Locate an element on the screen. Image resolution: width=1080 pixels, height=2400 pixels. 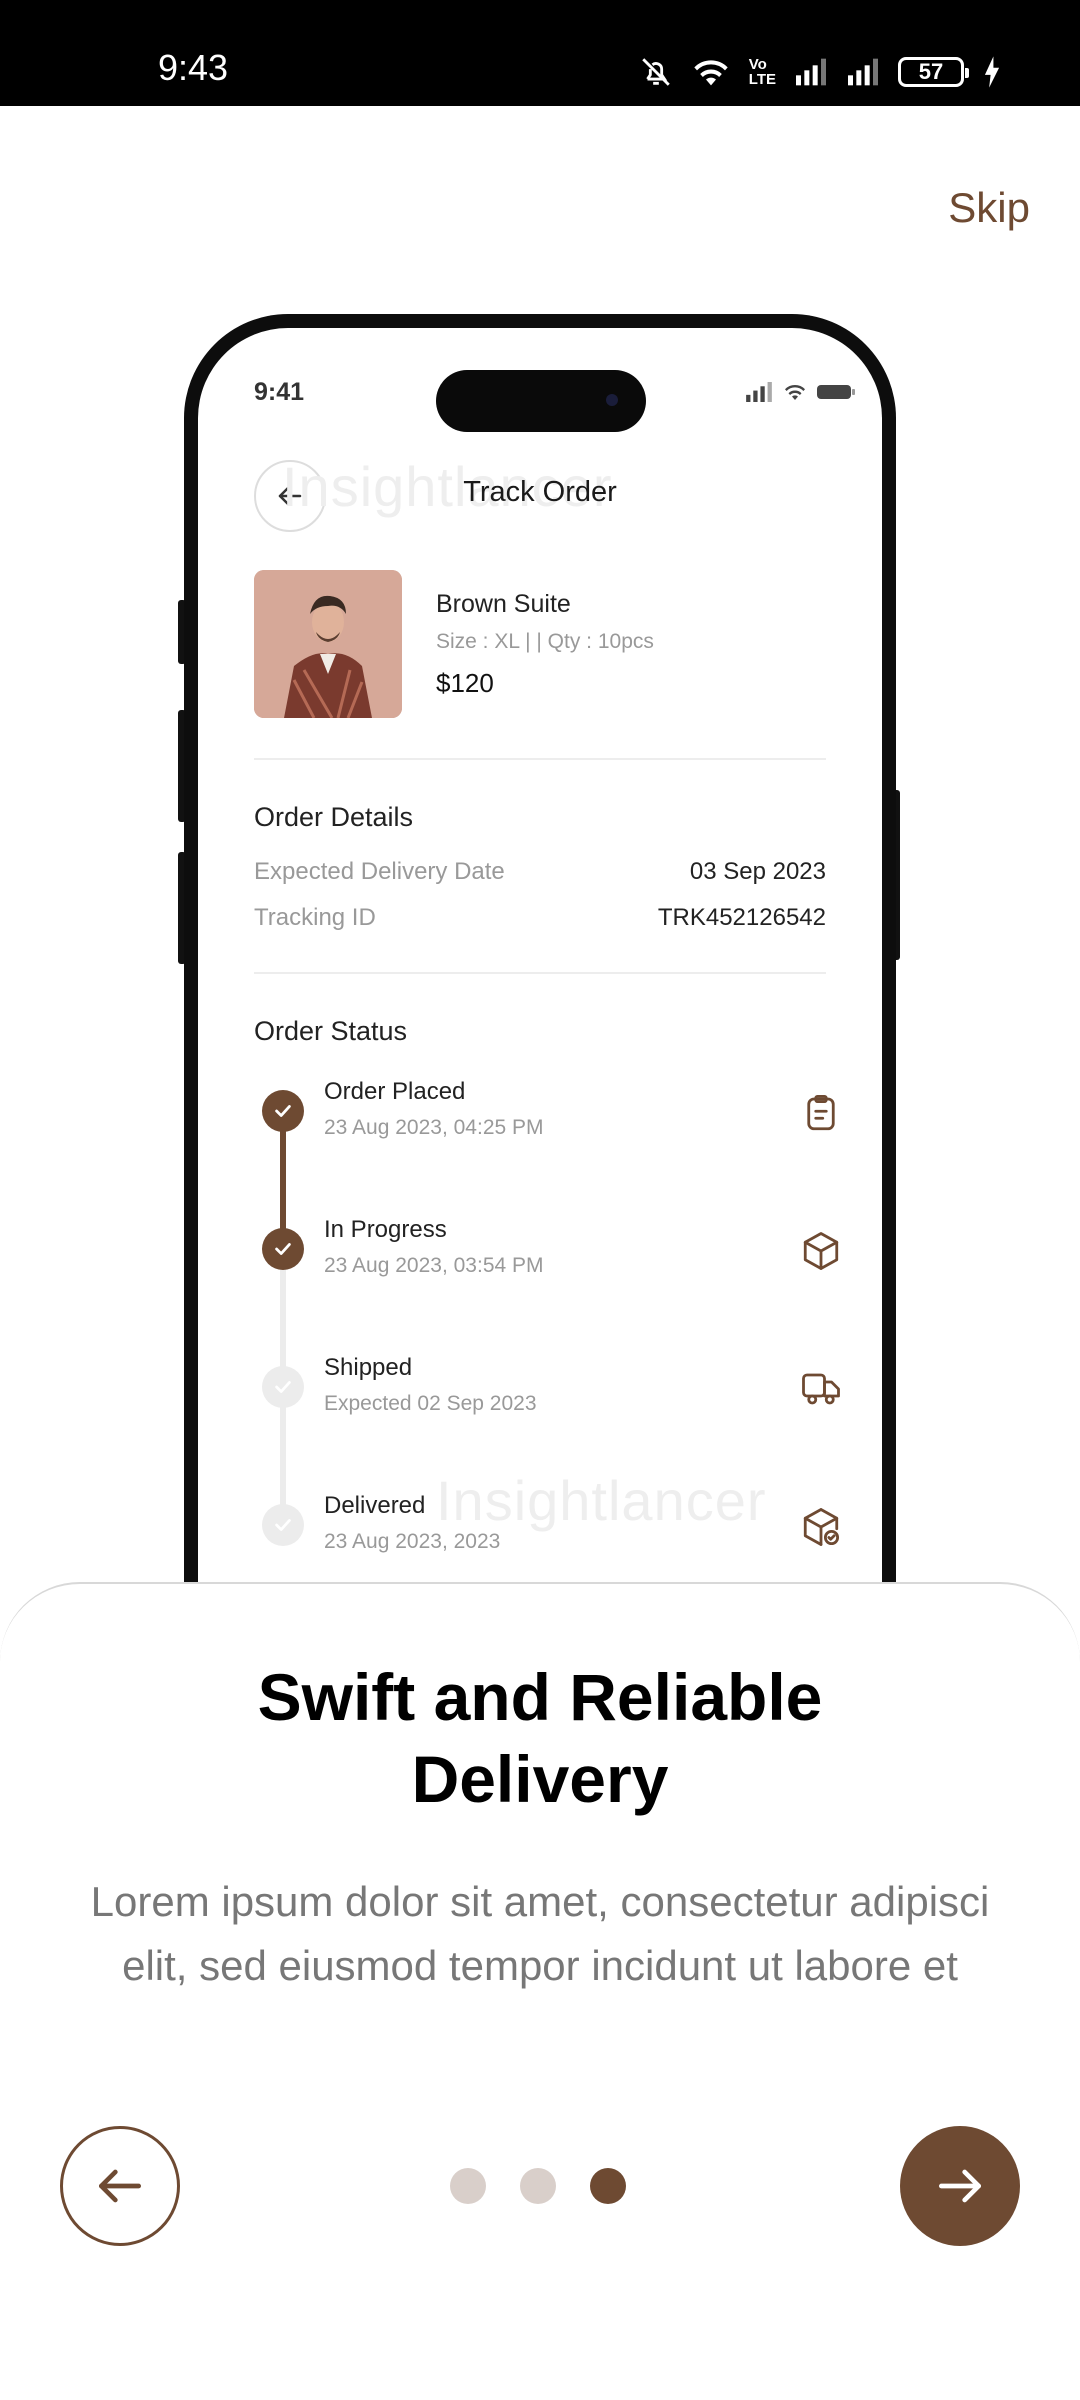
clipboard-icon is located at coordinates (821, 1112).